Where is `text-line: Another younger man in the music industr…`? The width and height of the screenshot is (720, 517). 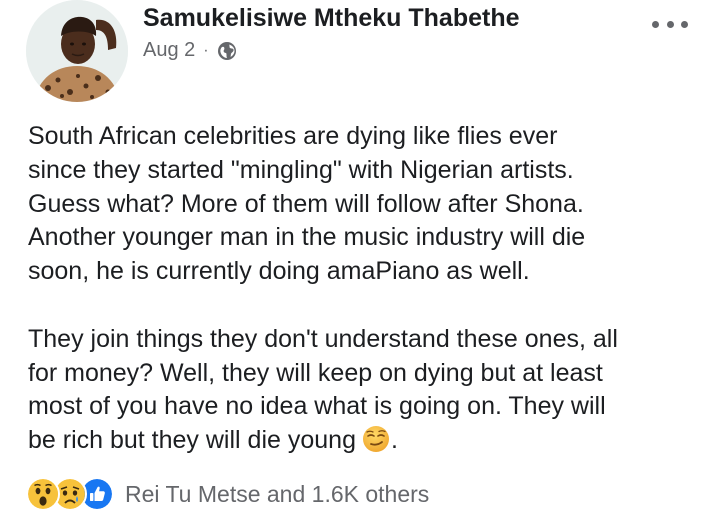
text-line: Another younger man in the music industr… is located at coordinates (307, 237).